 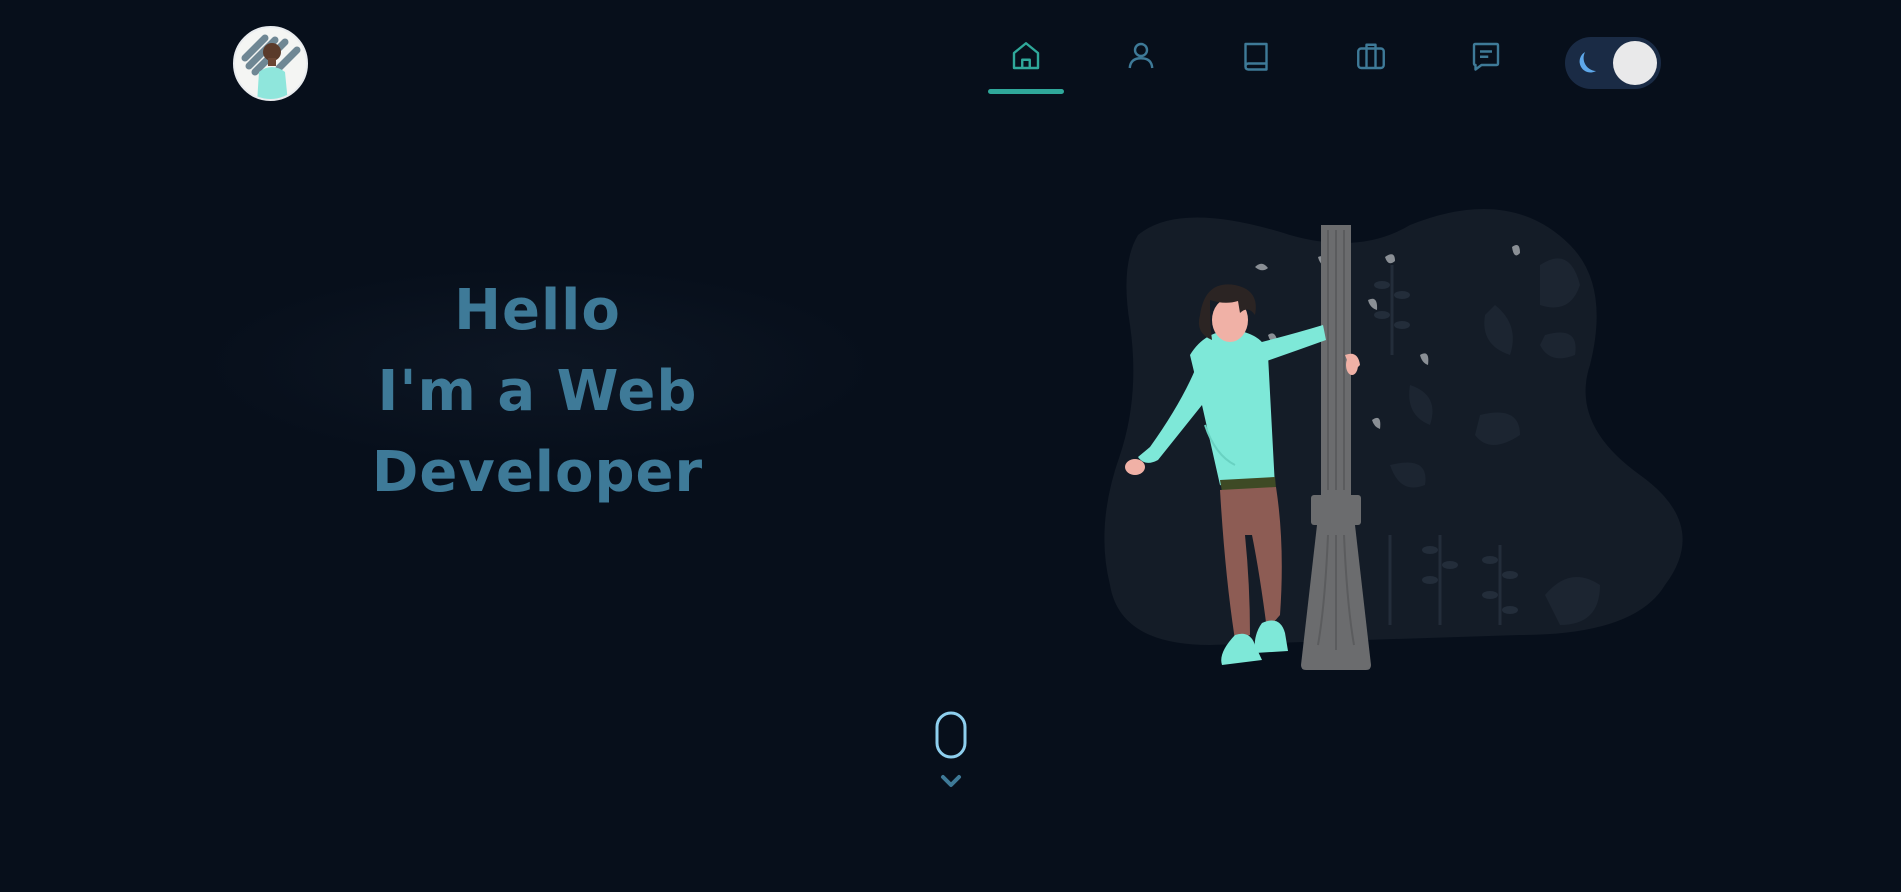 What do you see at coordinates (1588, 62) in the screenshot?
I see `moon-icon` at bounding box center [1588, 62].